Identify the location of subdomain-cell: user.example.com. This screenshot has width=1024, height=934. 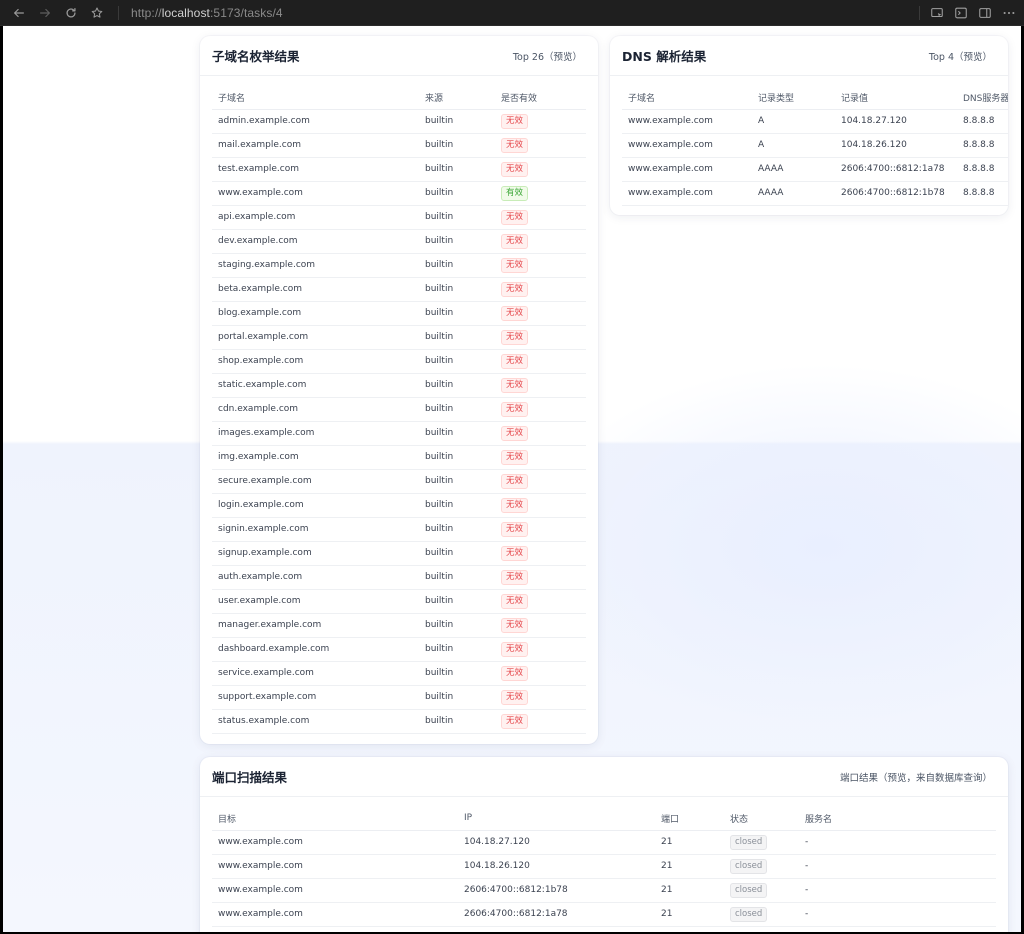
(315, 601).